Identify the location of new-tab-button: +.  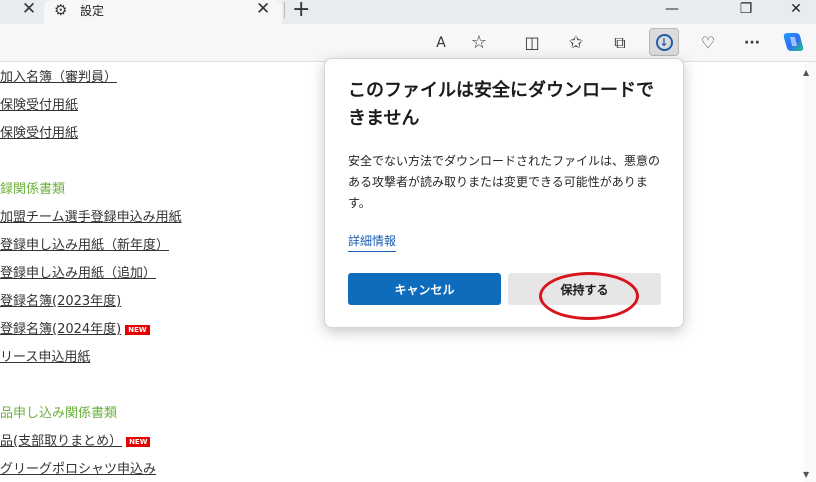
(301, 11).